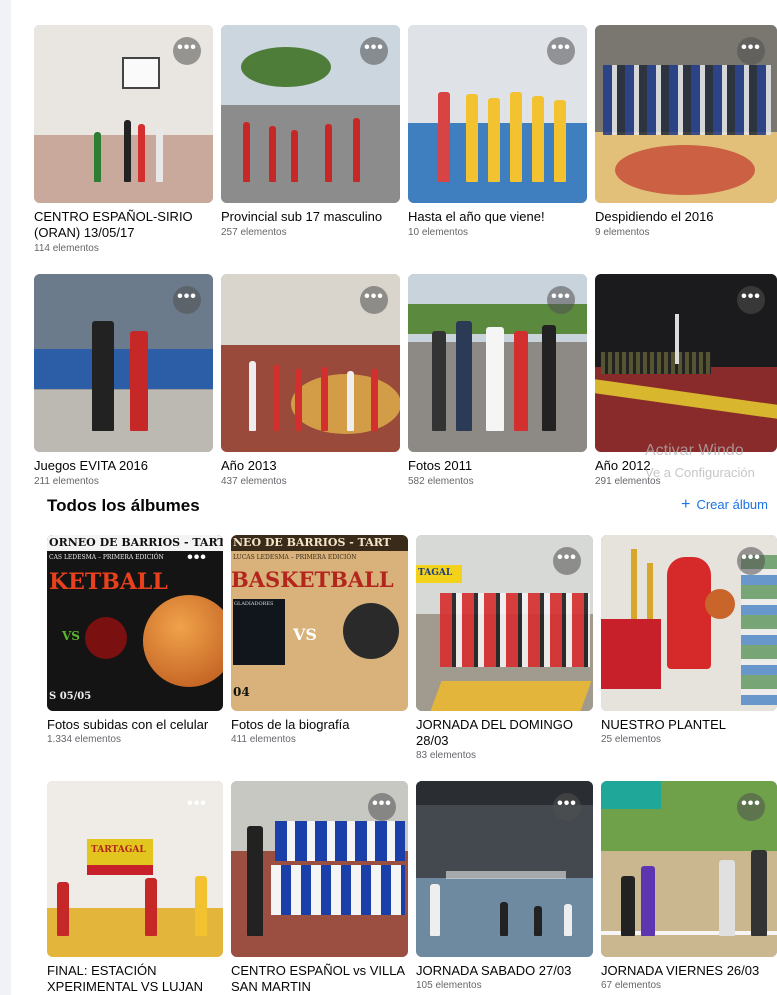  I want to click on poster-subheading: CAS LEDESMA – PRIMERA EDICIÓN, so click(106, 557).